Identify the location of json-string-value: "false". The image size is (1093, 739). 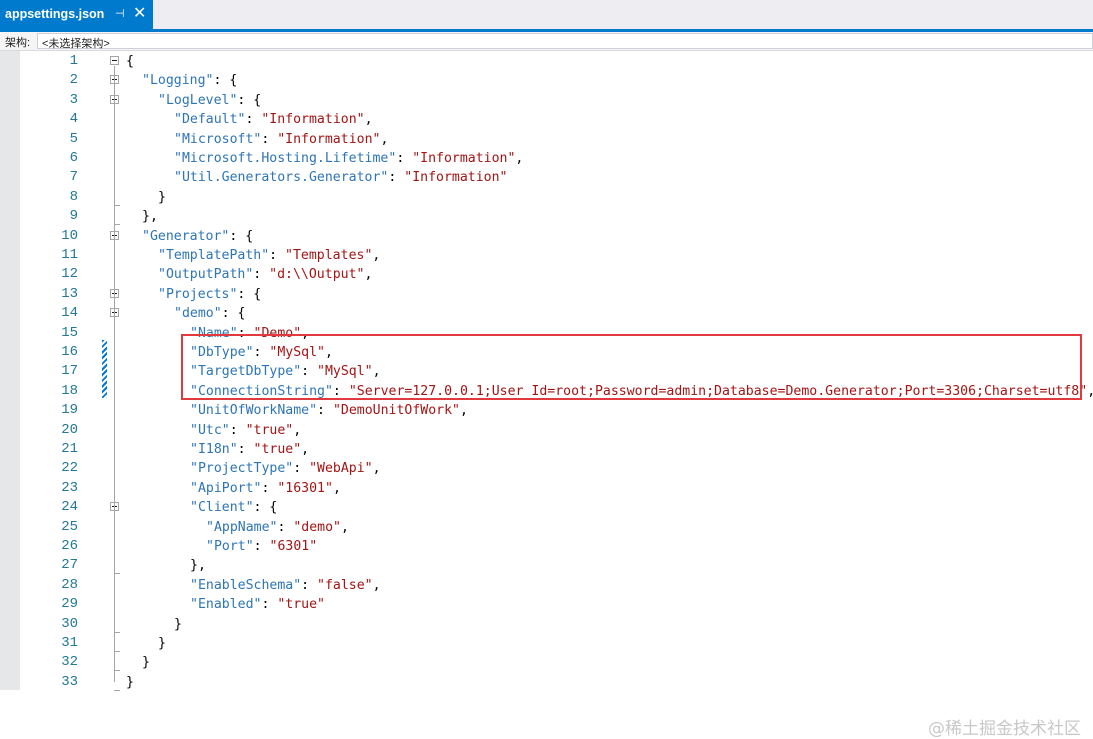
(345, 585).